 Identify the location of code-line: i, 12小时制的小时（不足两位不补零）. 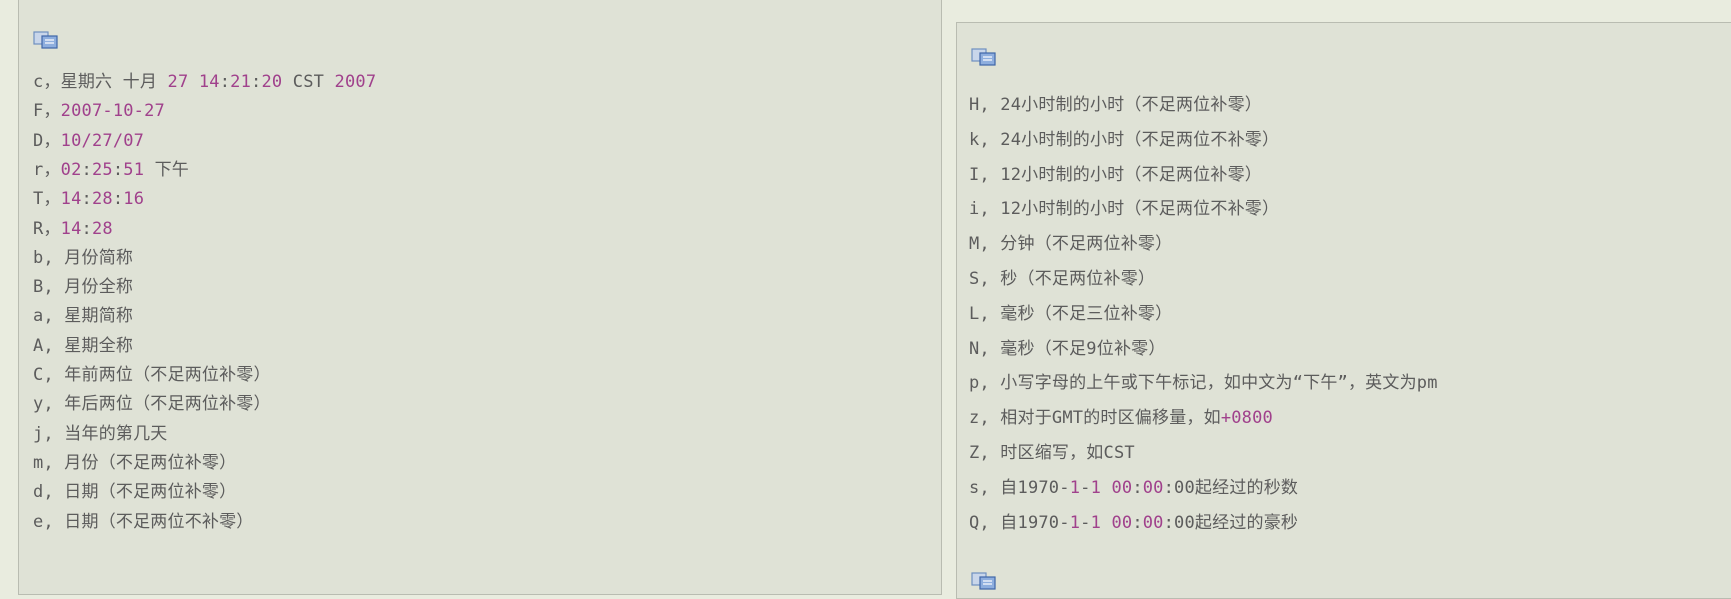
(1124, 209).